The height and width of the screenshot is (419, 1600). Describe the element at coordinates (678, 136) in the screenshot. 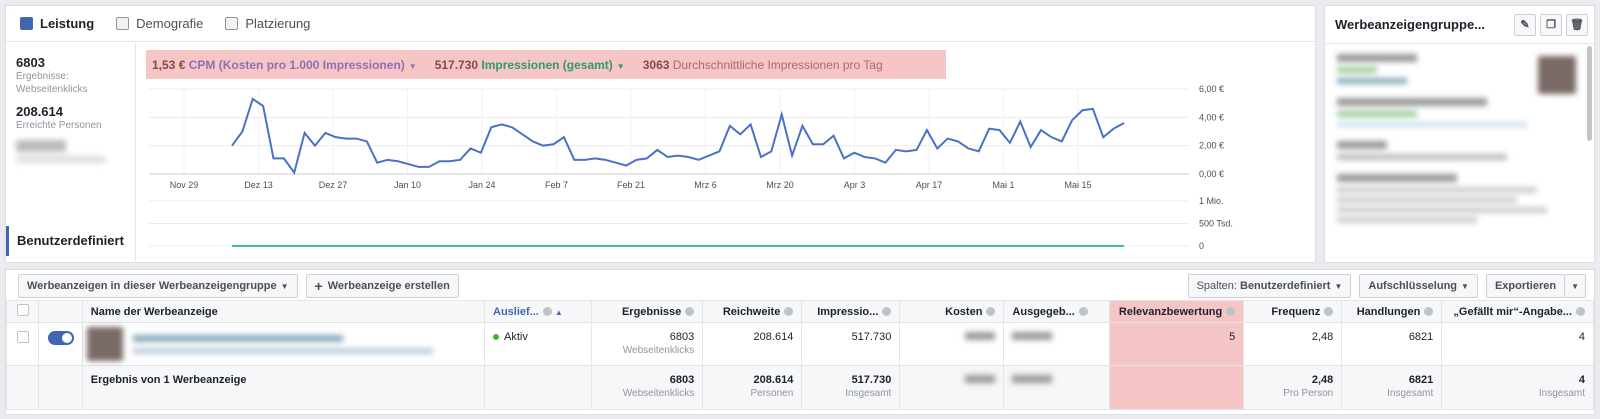

I see `cpm-series-line` at that location.